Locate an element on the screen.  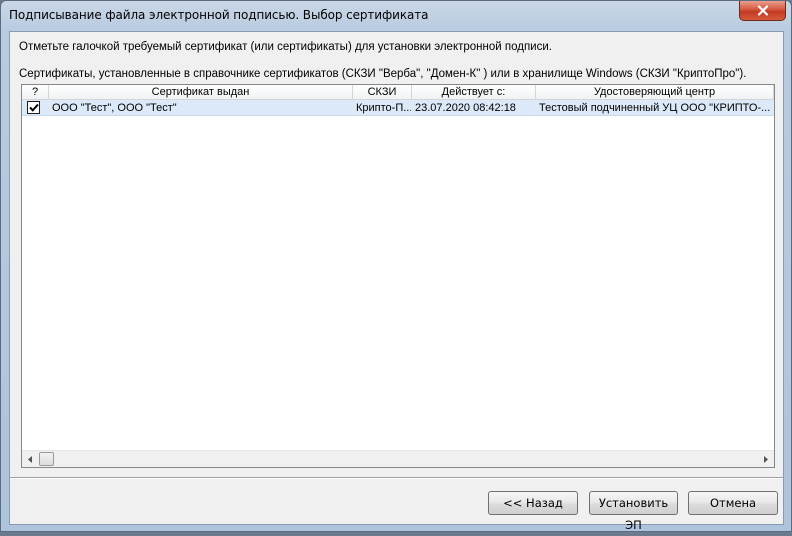
scroll-left-button is located at coordinates (30, 459).